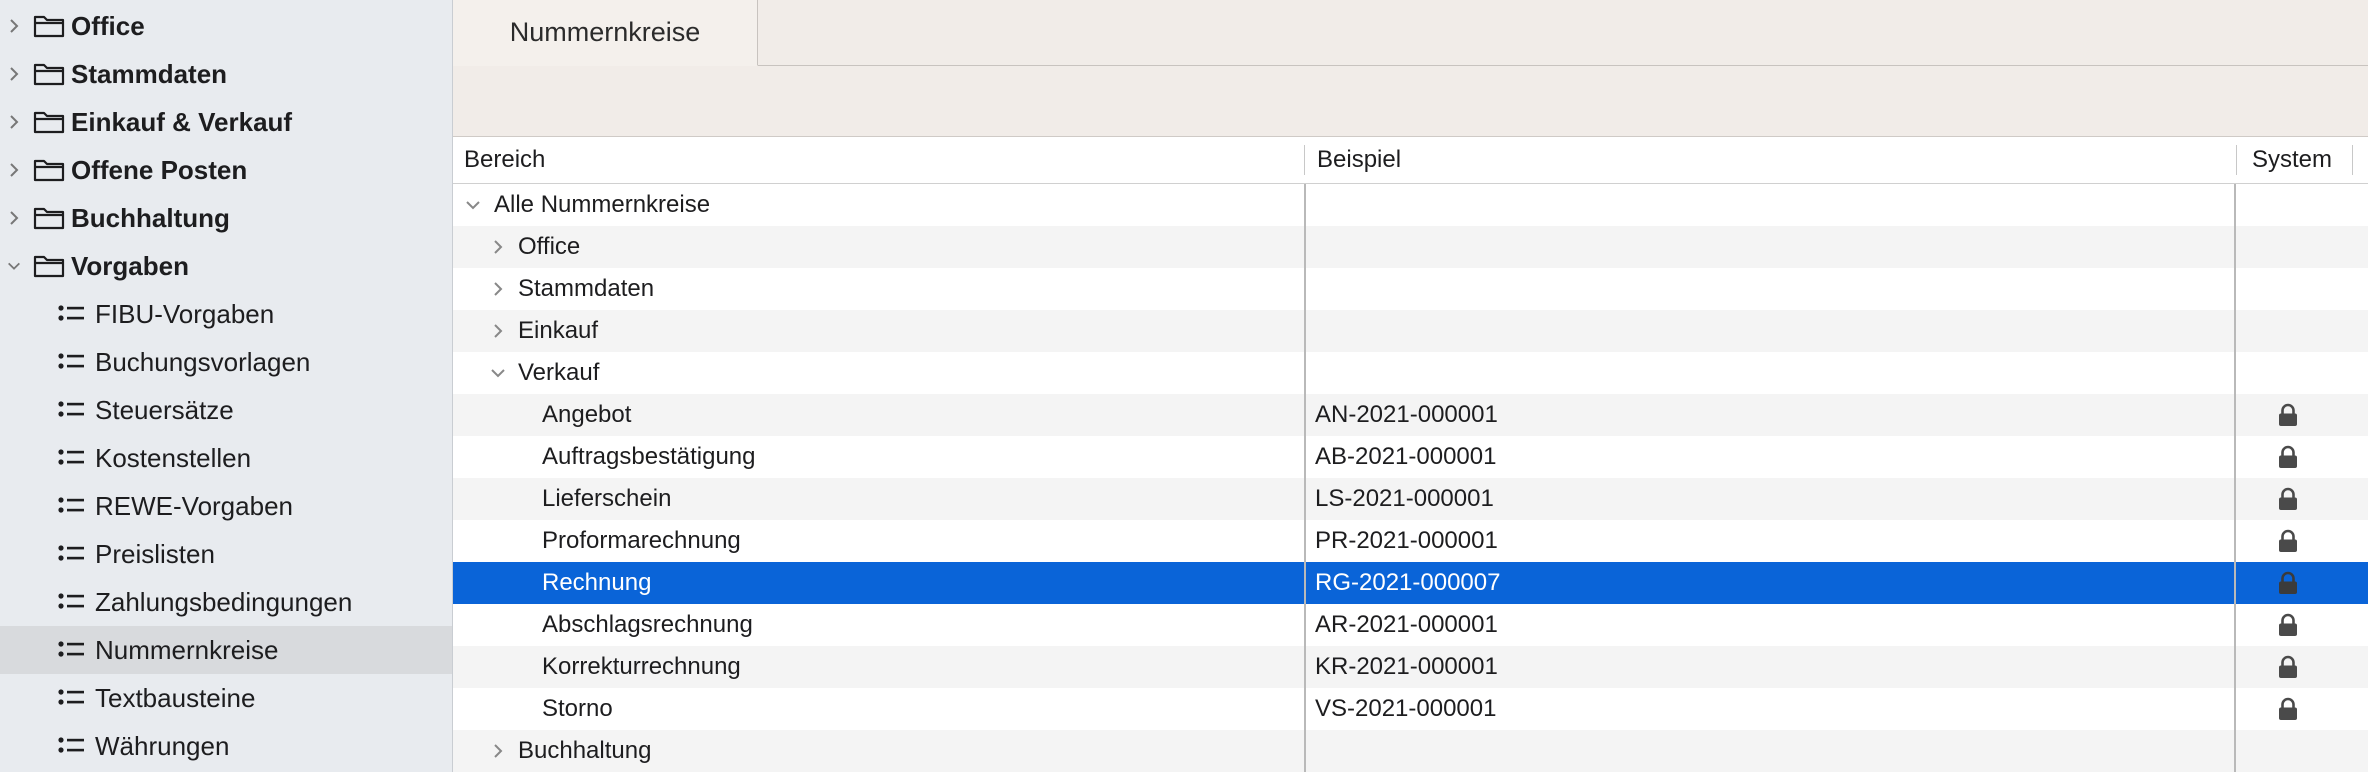  Describe the element at coordinates (226, 554) in the screenshot. I see `sidebar-item-preislisten: Preislisten` at that location.